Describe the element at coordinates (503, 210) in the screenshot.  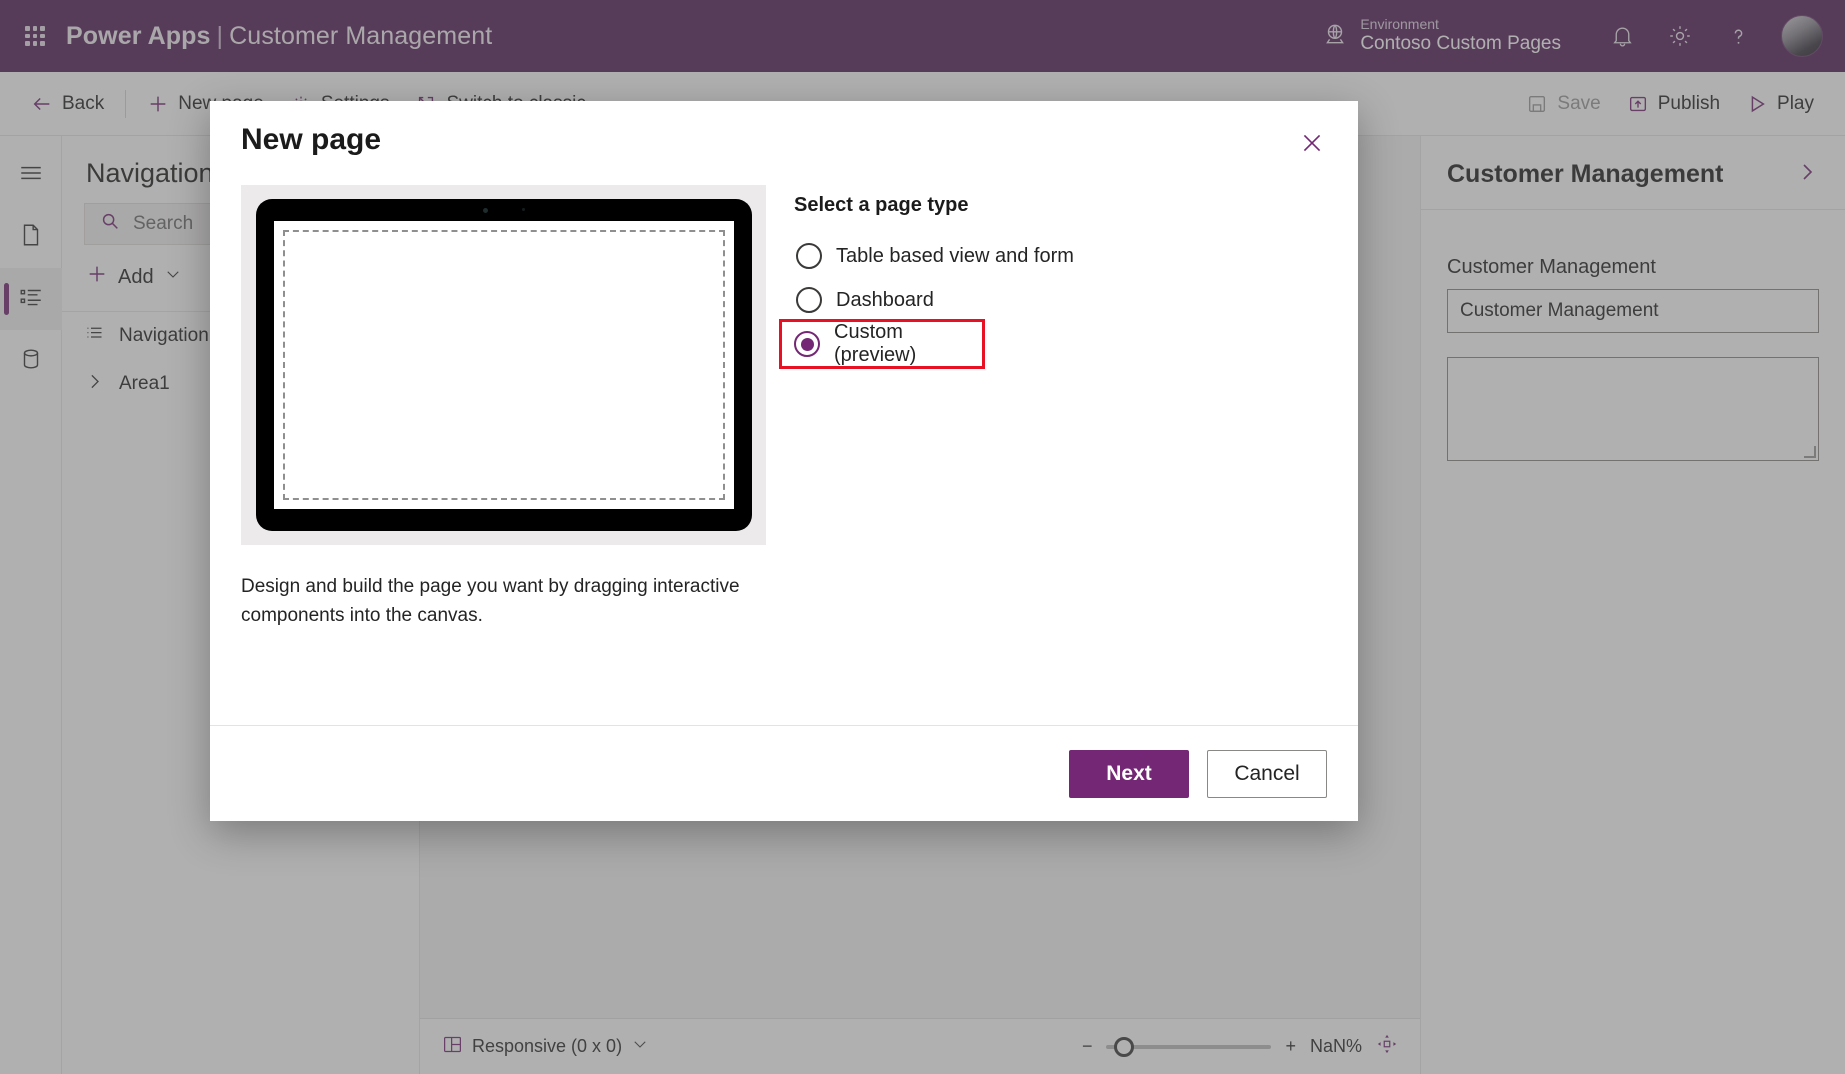
I see `device-camera-dots` at that location.